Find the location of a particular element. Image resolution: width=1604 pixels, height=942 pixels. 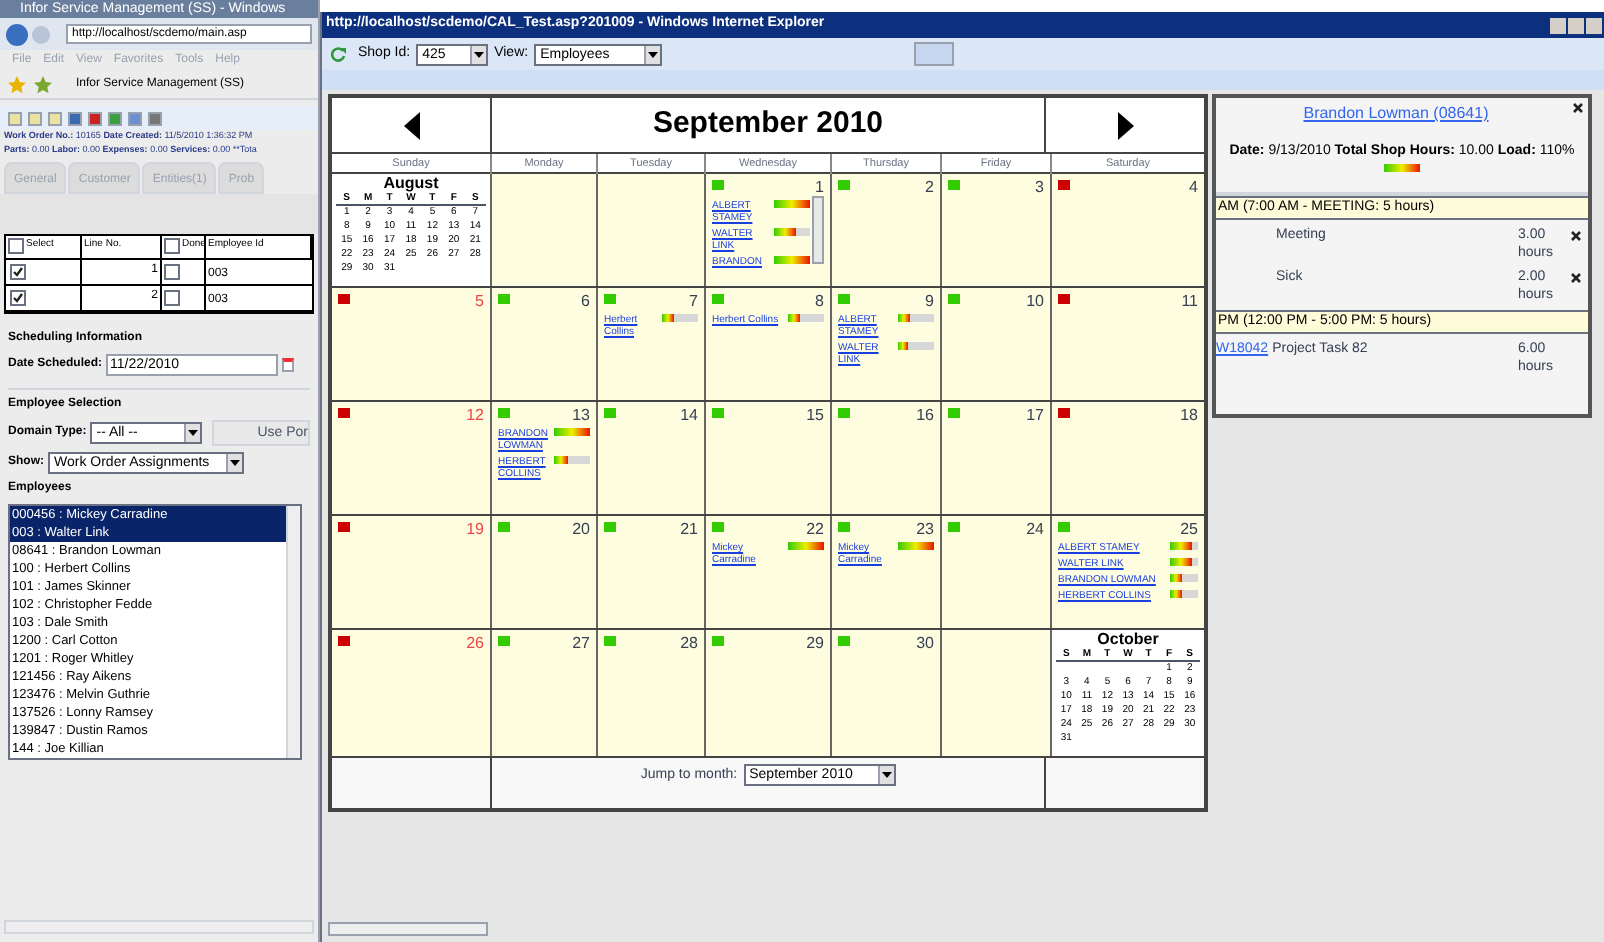

day-number: 12 is located at coordinates (475, 416).